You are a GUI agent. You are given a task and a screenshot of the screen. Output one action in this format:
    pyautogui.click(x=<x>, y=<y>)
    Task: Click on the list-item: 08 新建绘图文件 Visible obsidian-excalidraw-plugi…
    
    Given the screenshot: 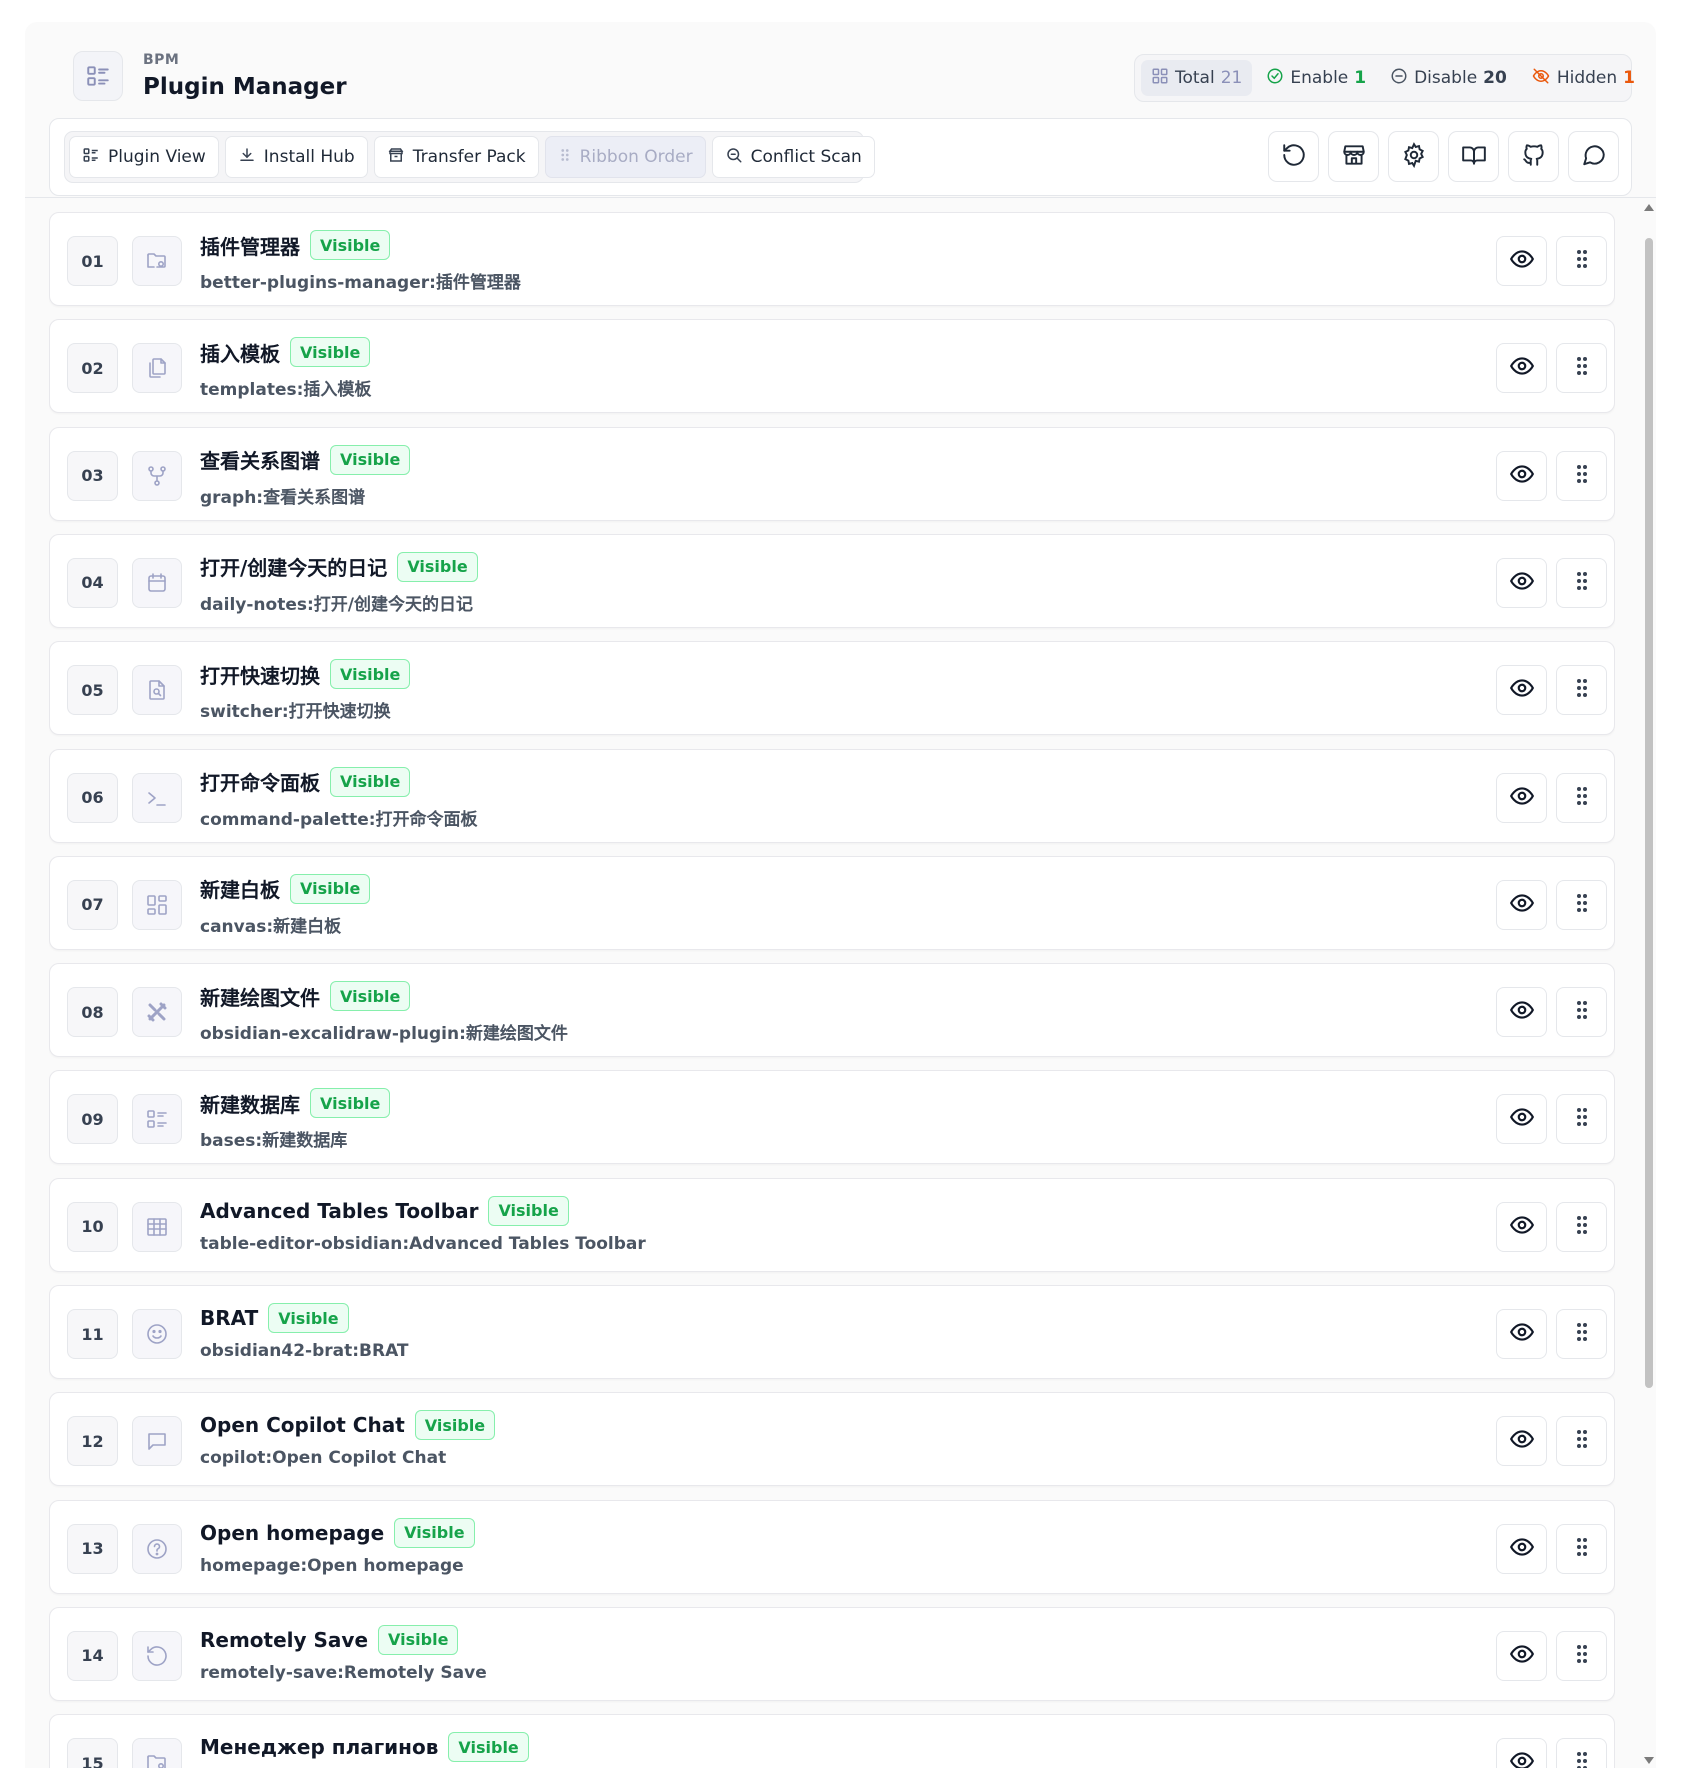 What is the action you would take?
    pyautogui.click(x=832, y=1010)
    